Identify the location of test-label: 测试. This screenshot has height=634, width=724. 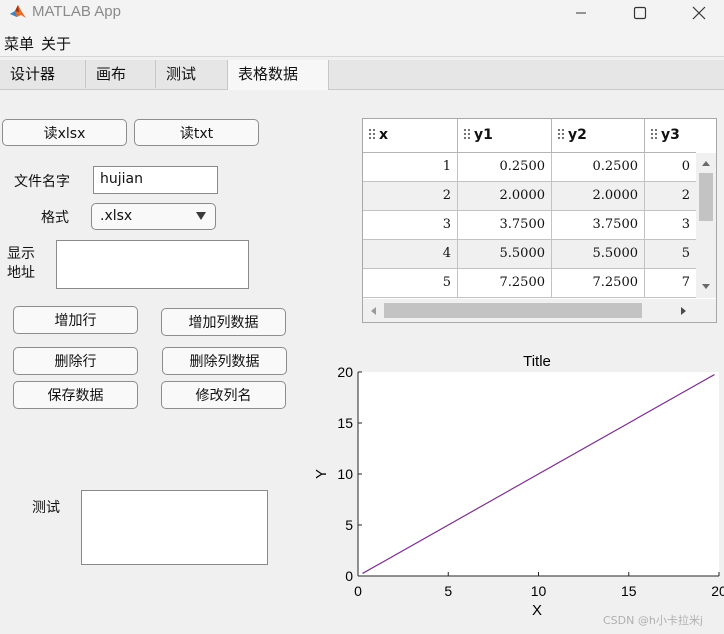
(46, 508).